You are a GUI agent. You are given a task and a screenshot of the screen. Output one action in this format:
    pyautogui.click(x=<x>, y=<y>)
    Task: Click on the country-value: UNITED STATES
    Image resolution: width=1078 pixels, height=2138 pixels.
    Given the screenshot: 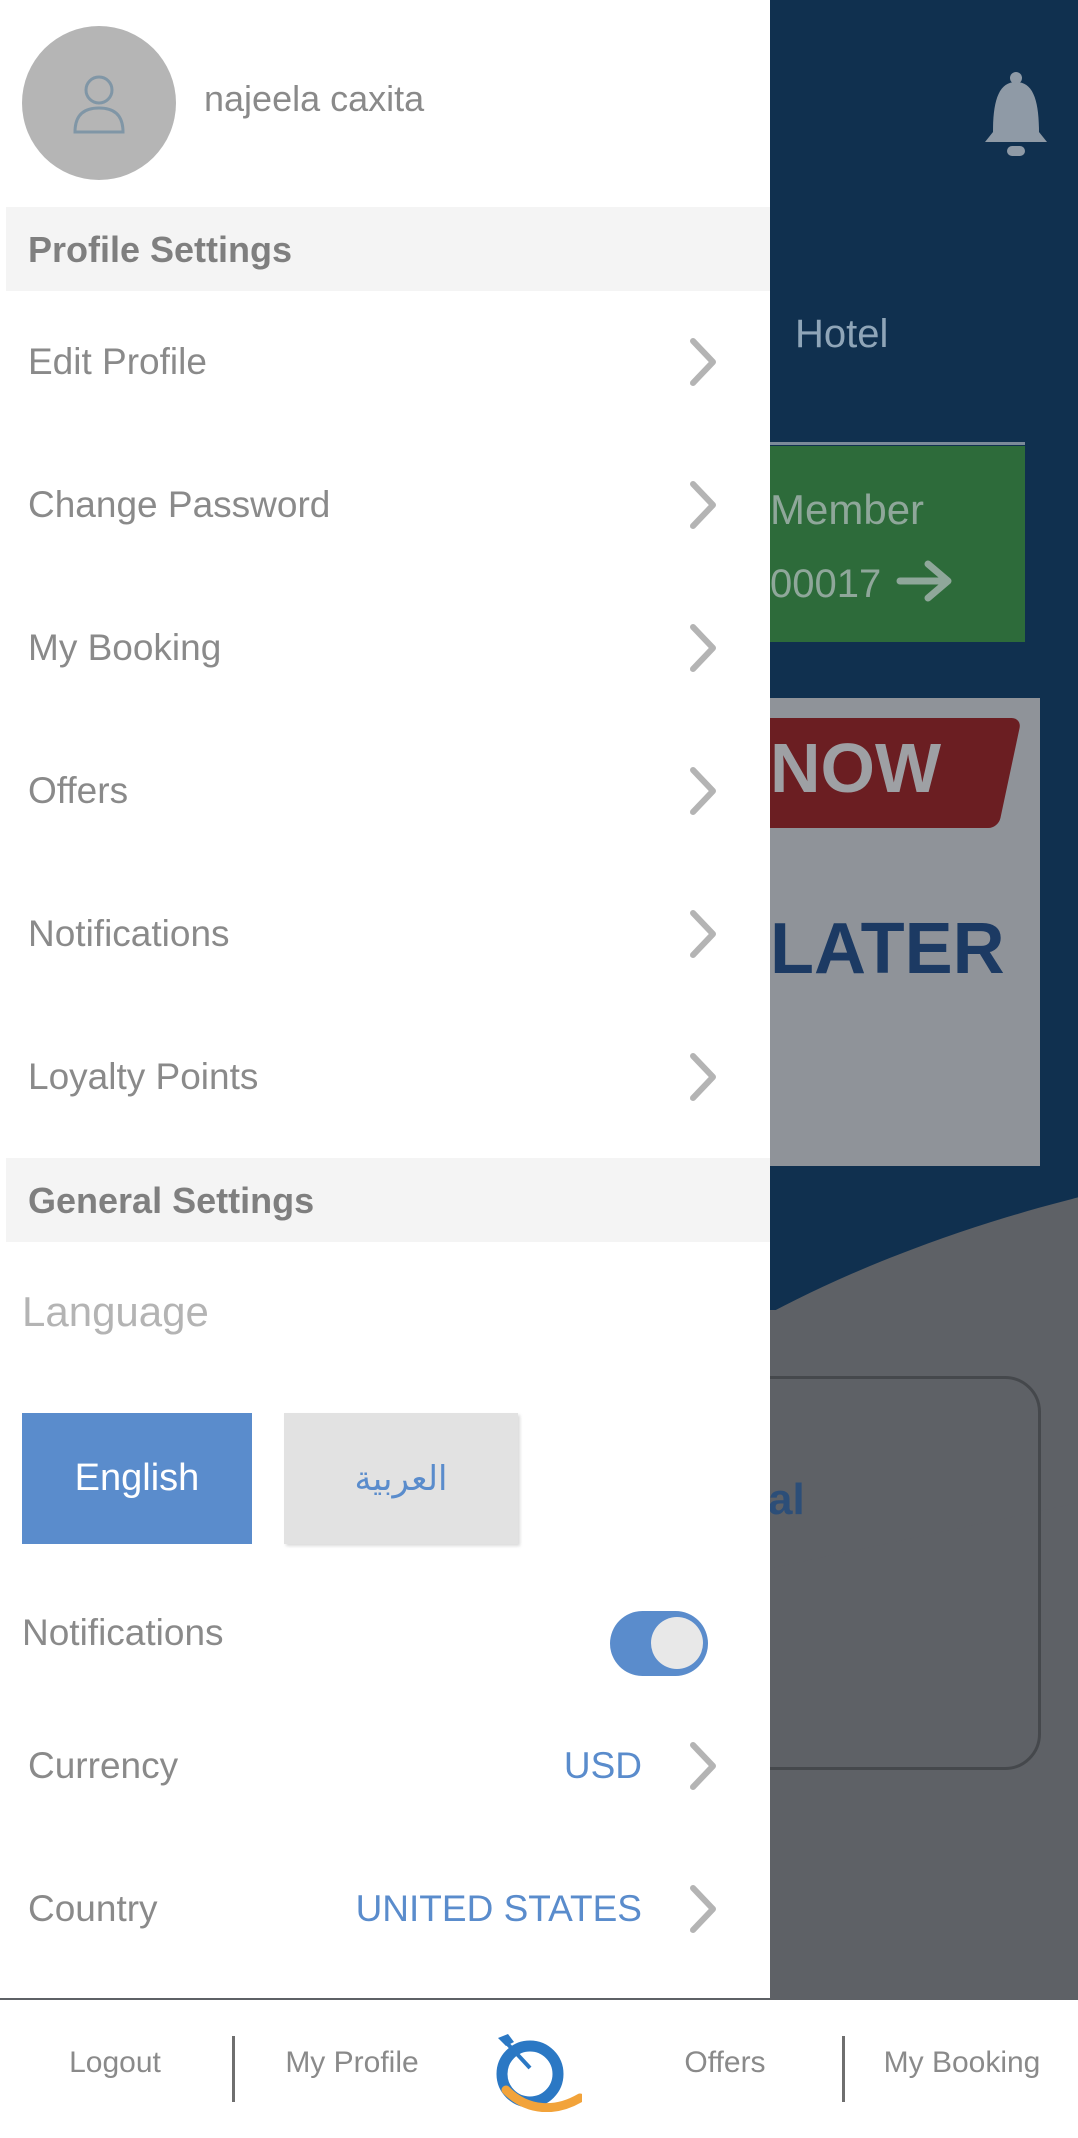 What is the action you would take?
    pyautogui.click(x=498, y=1908)
    